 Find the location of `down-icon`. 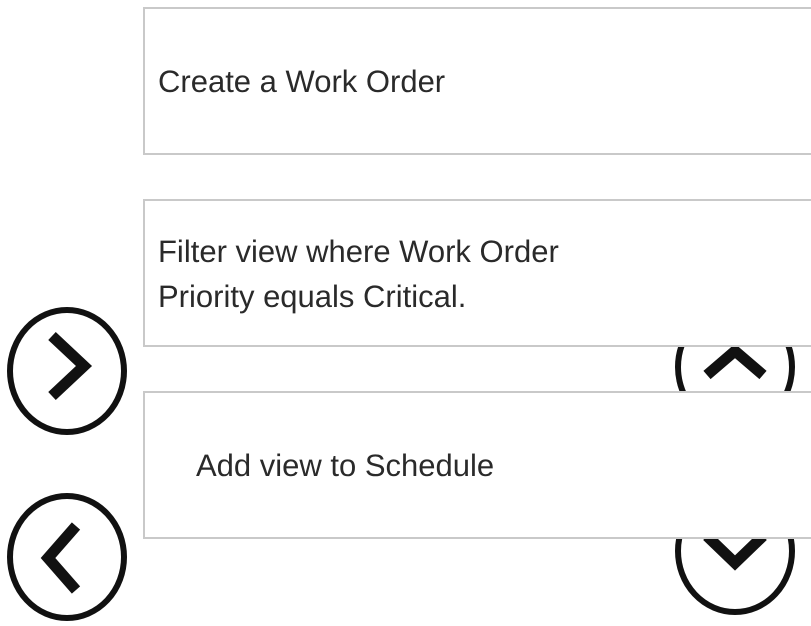

down-icon is located at coordinates (735, 577).